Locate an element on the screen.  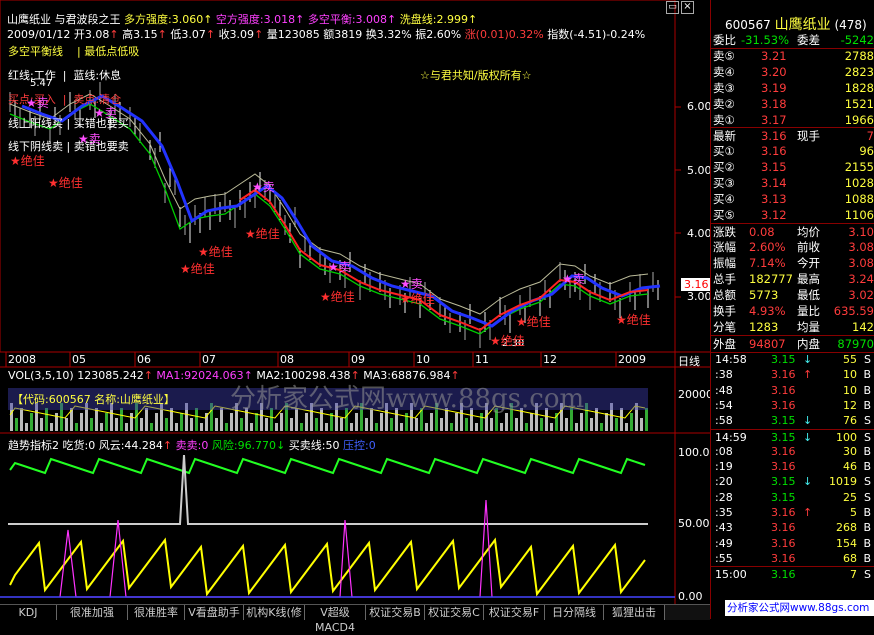
stat-row: 分笔 1283 均量 142 is located at coordinates (792, 327).